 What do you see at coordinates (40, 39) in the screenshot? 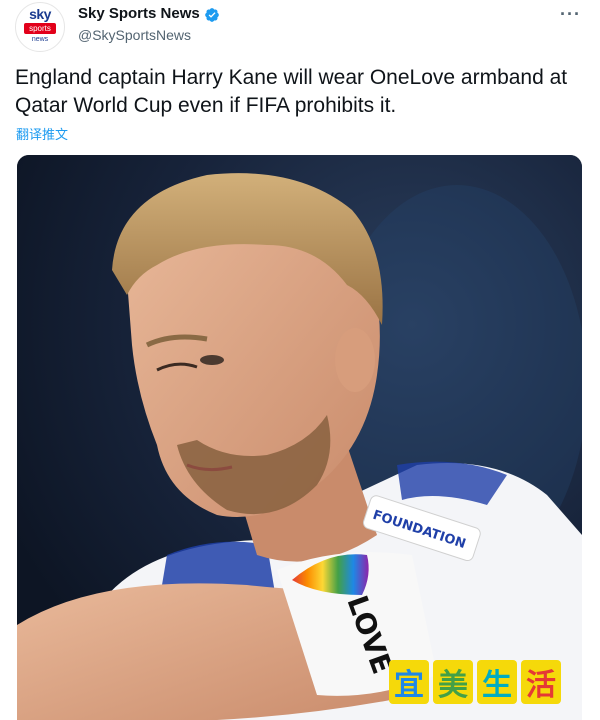
I see `avatar-news-text: news` at bounding box center [40, 39].